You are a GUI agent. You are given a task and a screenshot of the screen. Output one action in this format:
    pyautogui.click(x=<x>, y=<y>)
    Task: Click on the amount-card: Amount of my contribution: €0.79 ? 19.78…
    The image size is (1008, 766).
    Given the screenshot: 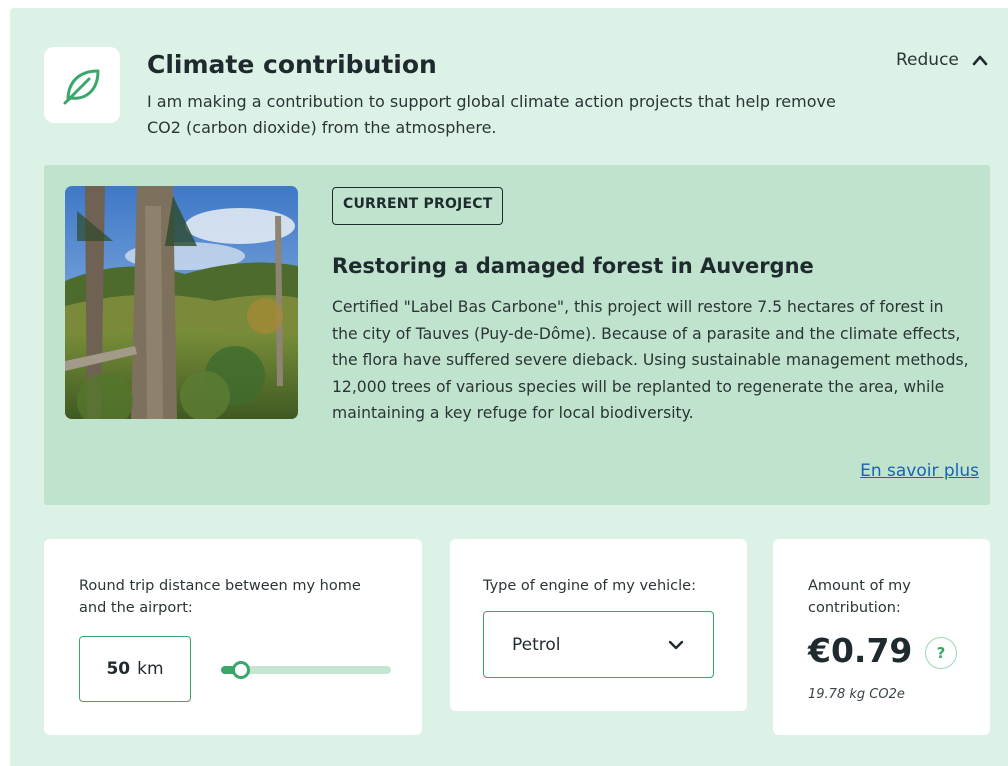 What is the action you would take?
    pyautogui.click(x=881, y=637)
    